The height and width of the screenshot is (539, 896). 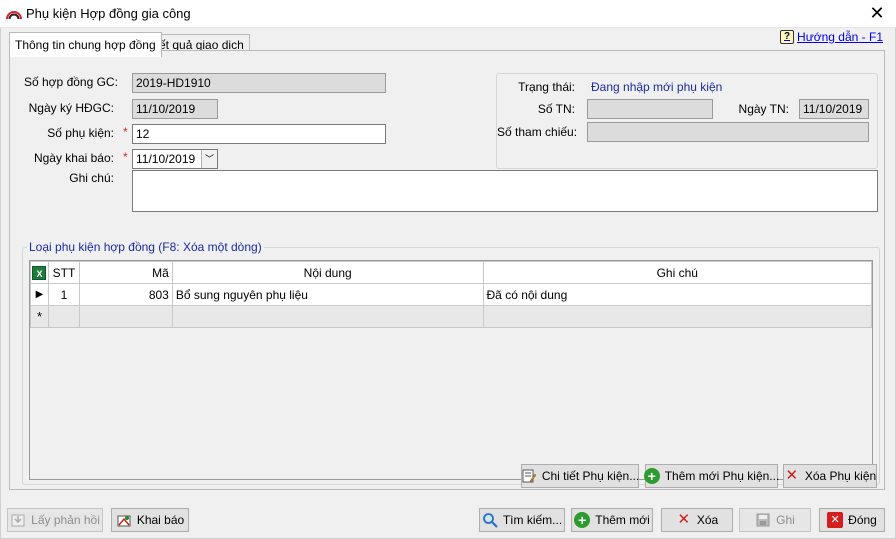 What do you see at coordinates (505, 191) in the screenshot?
I see `note-textarea` at bounding box center [505, 191].